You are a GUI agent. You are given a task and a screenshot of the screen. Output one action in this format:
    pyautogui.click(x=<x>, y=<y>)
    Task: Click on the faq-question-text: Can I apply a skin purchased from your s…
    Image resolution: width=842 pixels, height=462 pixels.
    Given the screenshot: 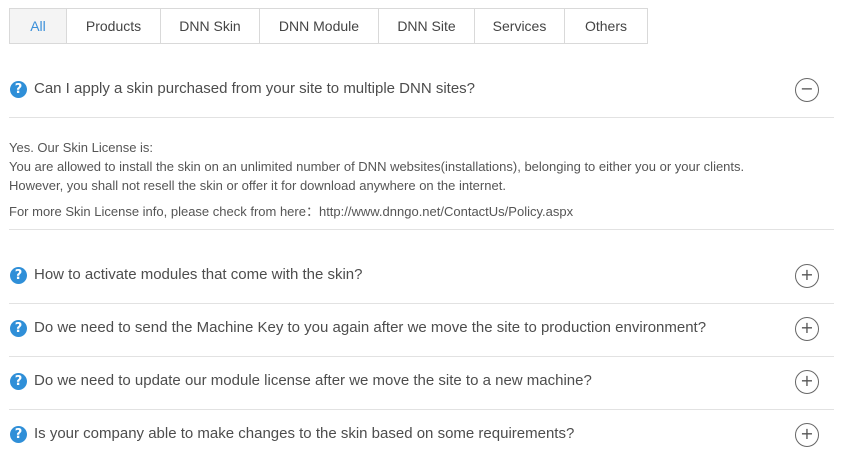 What is the action you would take?
    pyautogui.click(x=255, y=88)
    